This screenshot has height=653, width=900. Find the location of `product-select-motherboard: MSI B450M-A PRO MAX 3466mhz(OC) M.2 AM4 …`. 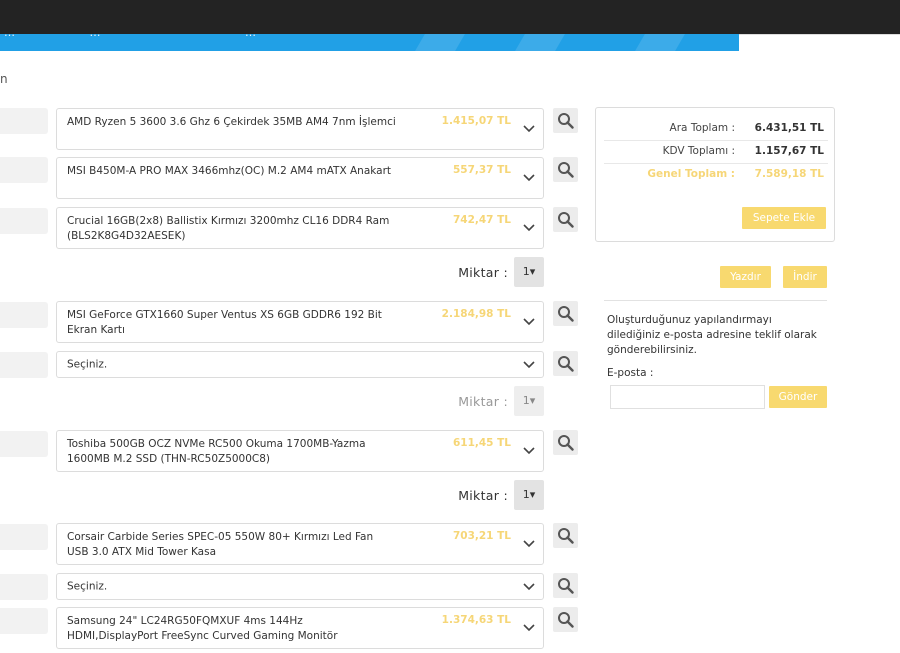

product-select-motherboard: MSI B450M-A PRO MAX 3466mhz(OC) M.2 AM4 … is located at coordinates (300, 178).